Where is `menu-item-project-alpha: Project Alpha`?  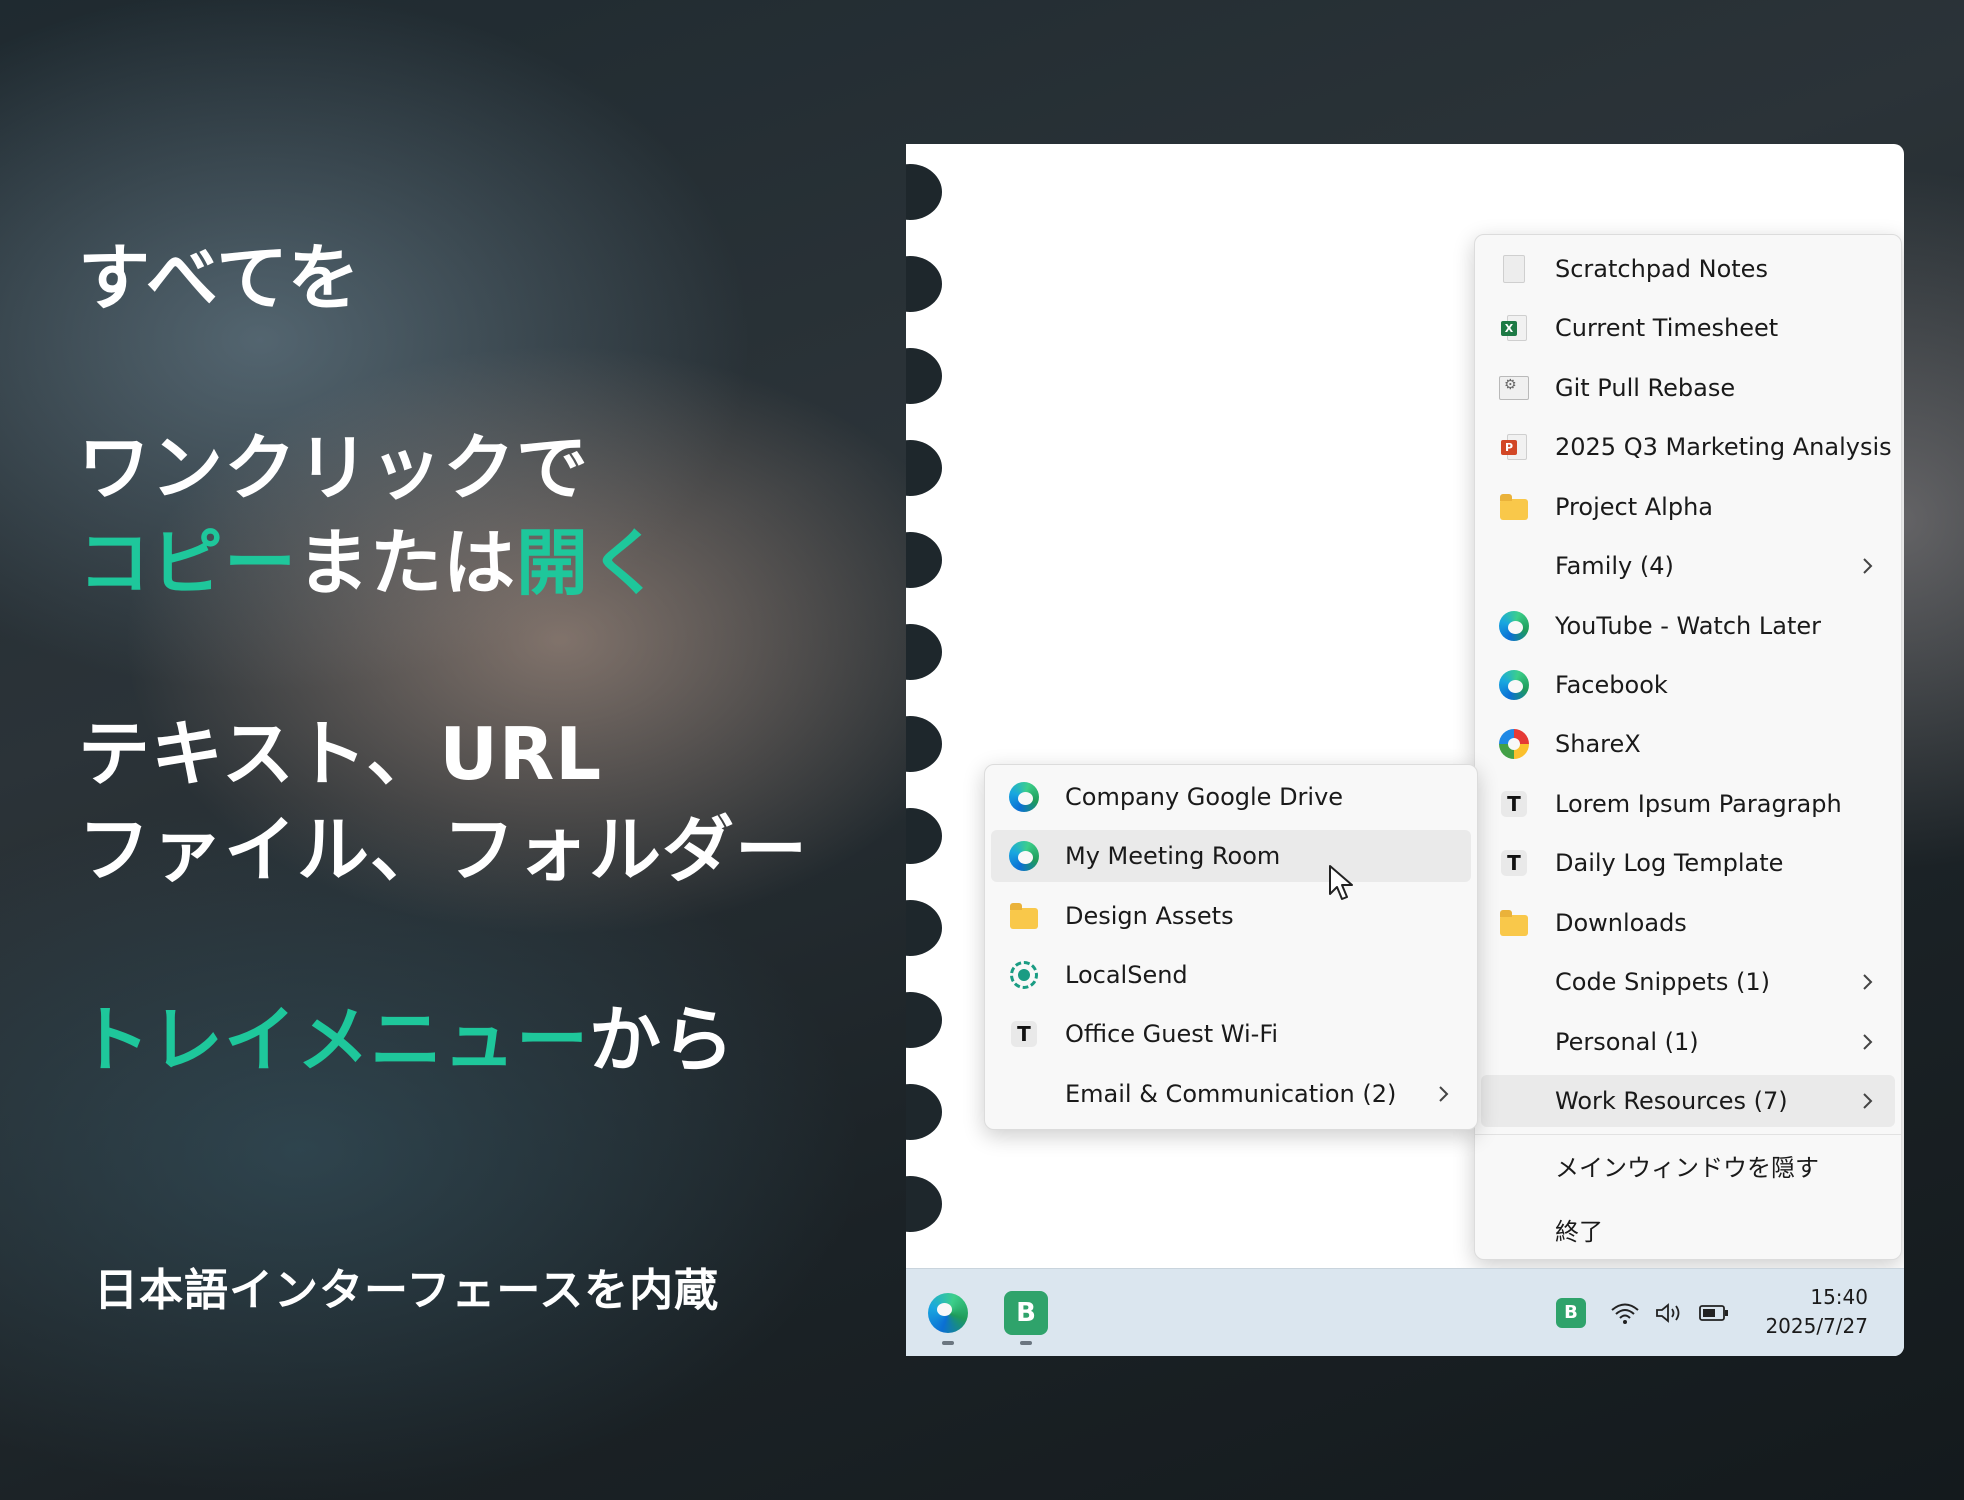
menu-item-project-alpha: Project Alpha is located at coordinates (1688, 507).